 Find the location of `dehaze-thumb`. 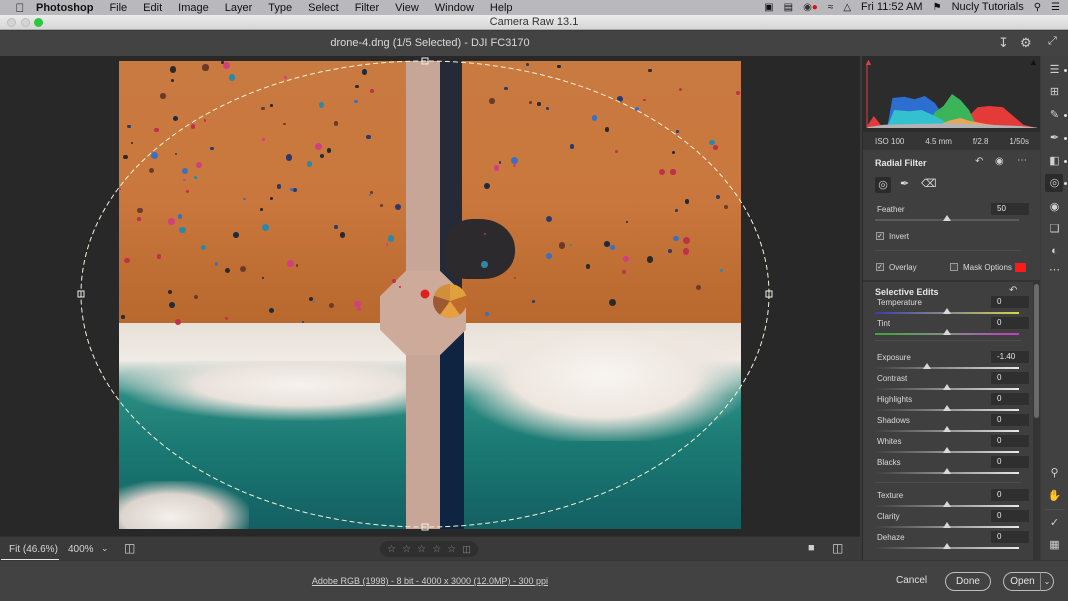

dehaze-thumb is located at coordinates (947, 546).